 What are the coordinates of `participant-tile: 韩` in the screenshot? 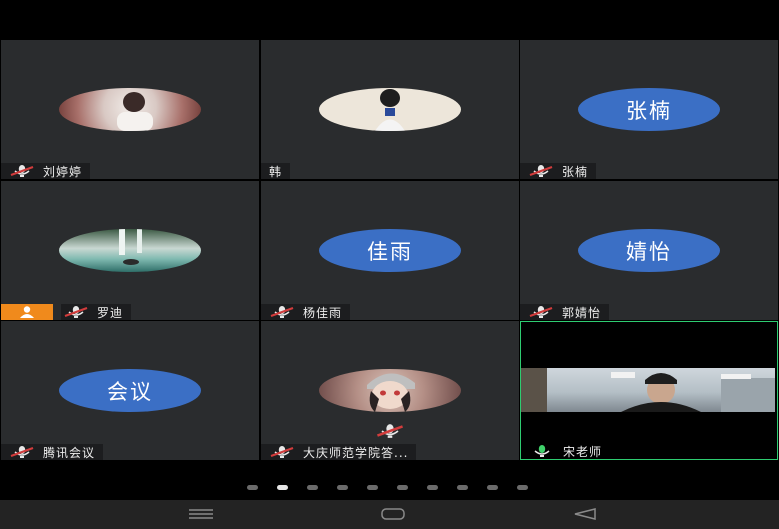 It's located at (390, 109).